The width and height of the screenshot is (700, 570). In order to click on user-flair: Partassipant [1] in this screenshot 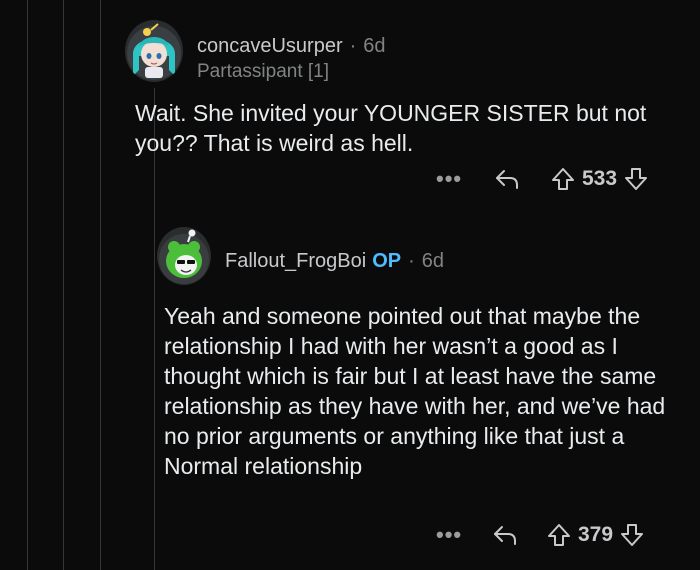, I will do `click(263, 71)`.